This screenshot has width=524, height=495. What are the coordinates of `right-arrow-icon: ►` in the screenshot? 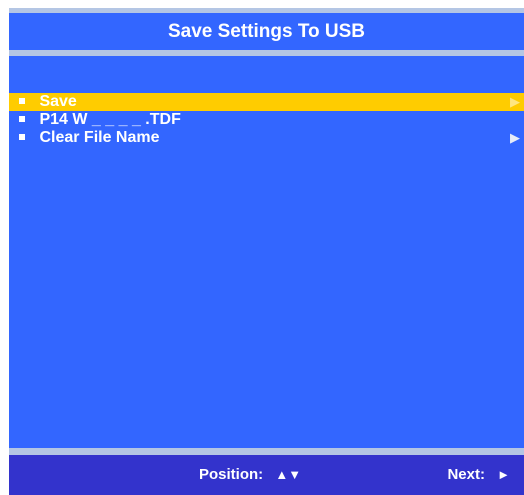 It's located at (503, 474).